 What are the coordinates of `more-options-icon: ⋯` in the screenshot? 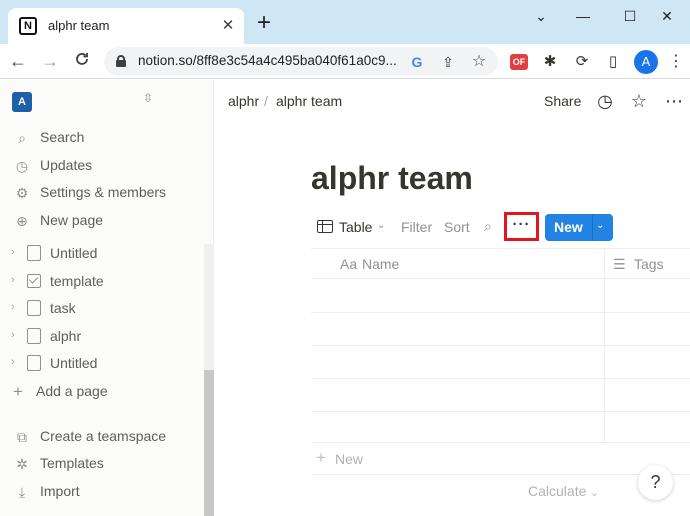 It's located at (674, 101).